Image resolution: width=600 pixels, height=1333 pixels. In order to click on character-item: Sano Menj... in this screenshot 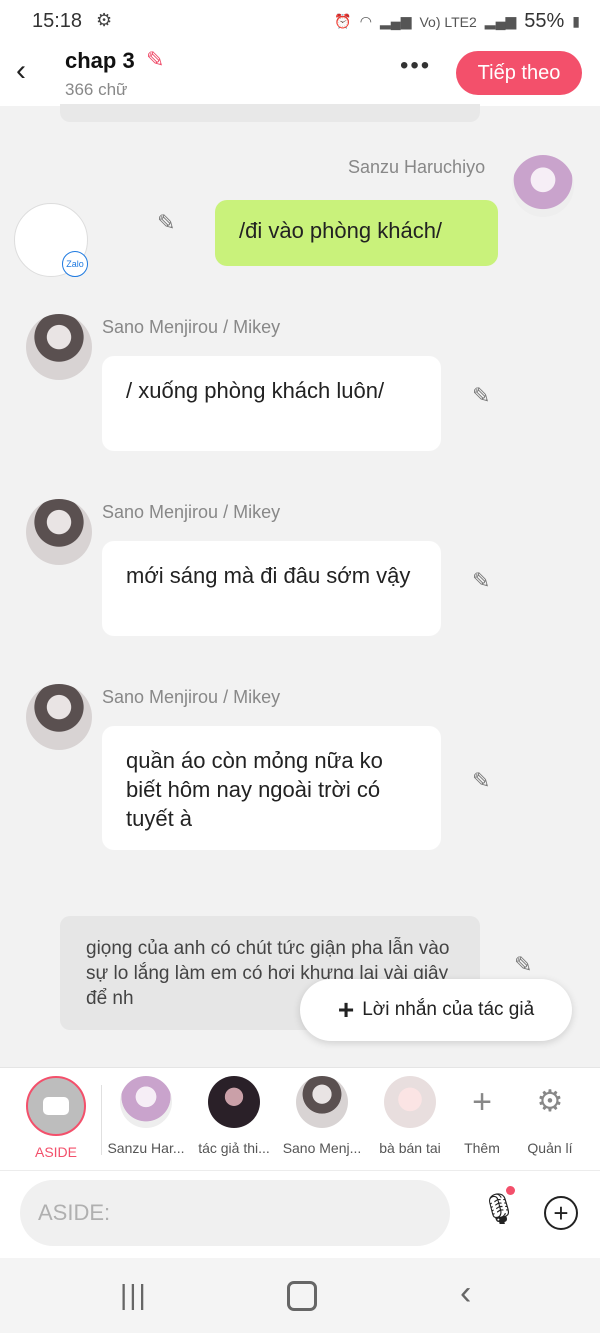, I will do `click(322, 1116)`.